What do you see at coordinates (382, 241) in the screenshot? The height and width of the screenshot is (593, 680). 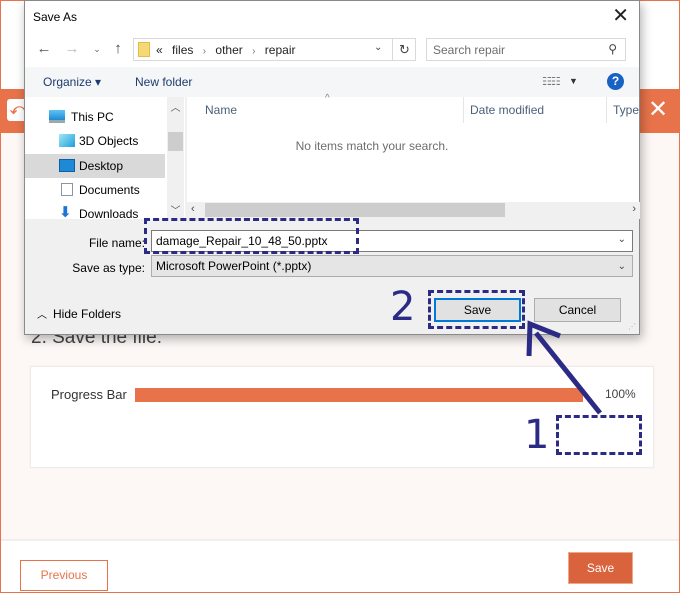 I see `file-name-input` at bounding box center [382, 241].